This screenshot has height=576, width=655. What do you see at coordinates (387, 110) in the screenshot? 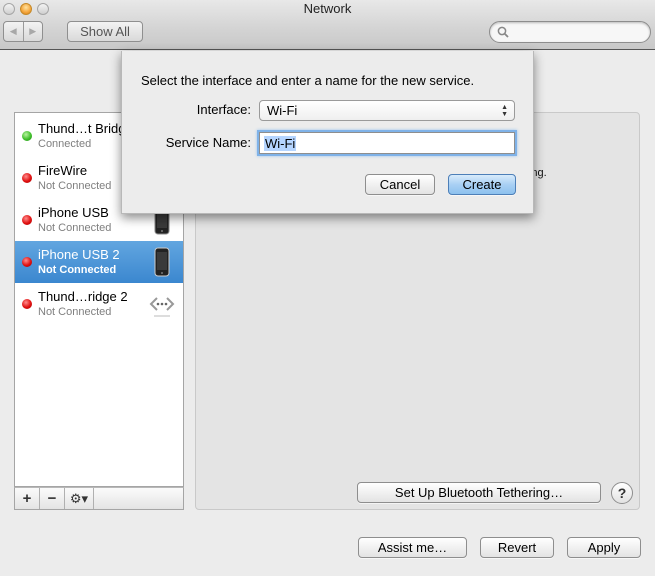
I see `interface-popup: Wi-Fi ▲ ▼` at bounding box center [387, 110].